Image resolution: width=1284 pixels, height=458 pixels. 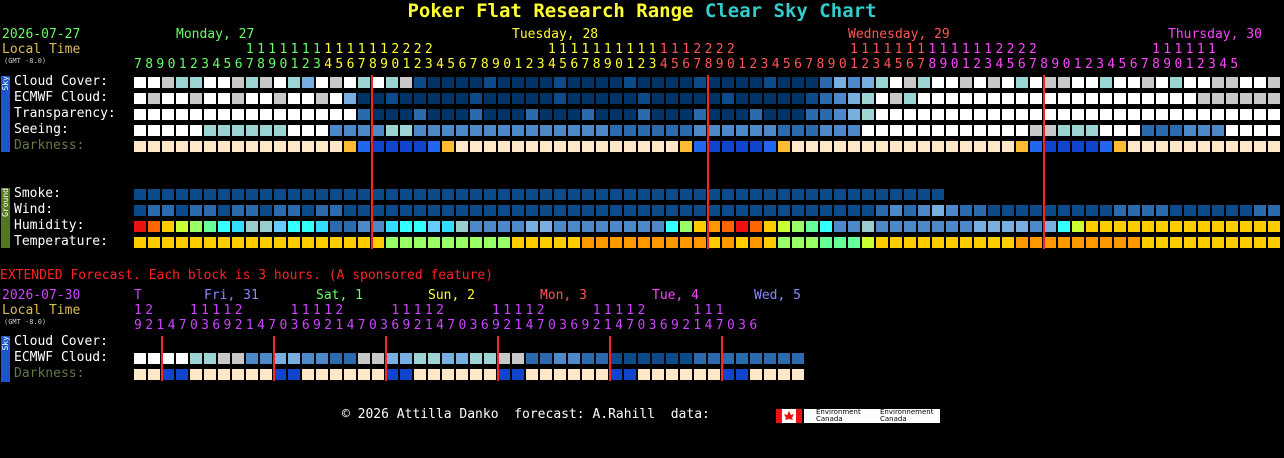 I want to click on extended-gmt: (GMT -8.0), so click(x=25, y=322).